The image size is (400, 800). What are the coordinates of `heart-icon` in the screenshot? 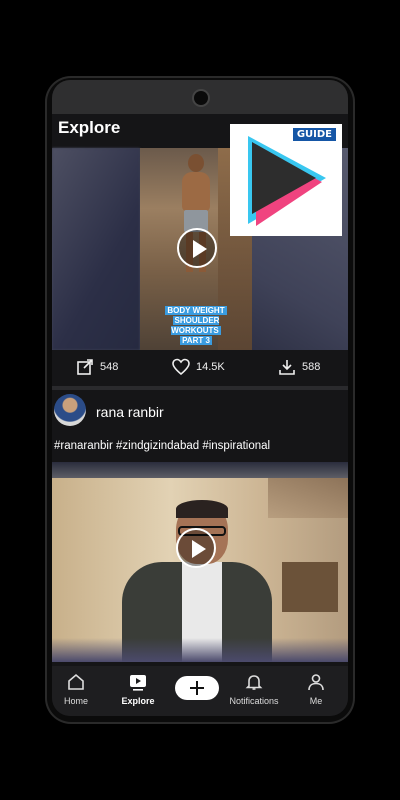 It's located at (181, 367).